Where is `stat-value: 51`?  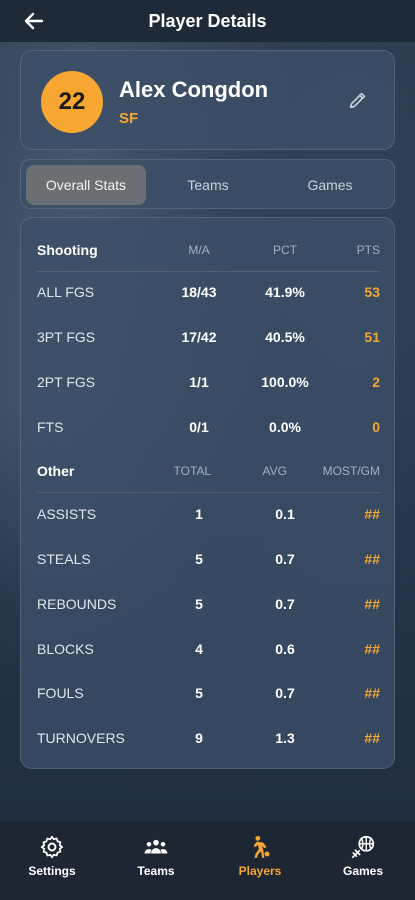
stat-value: 51 is located at coordinates (372, 337).